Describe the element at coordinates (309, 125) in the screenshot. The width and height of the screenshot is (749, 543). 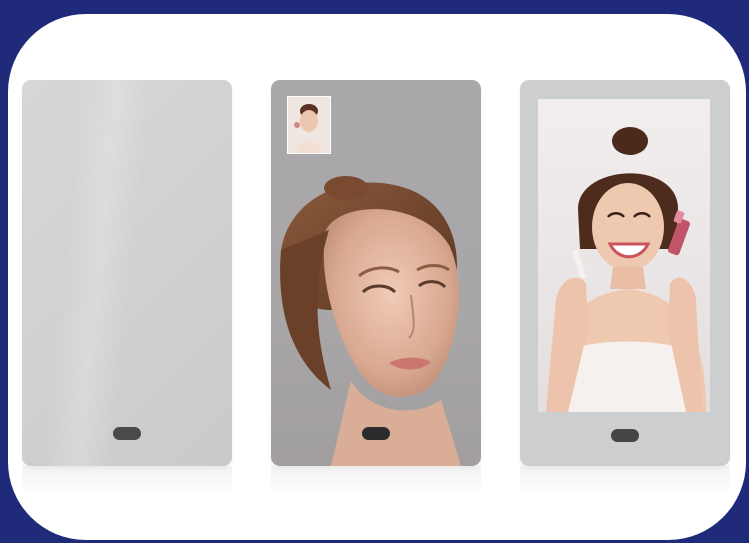
I see `face-thumbnail` at that location.